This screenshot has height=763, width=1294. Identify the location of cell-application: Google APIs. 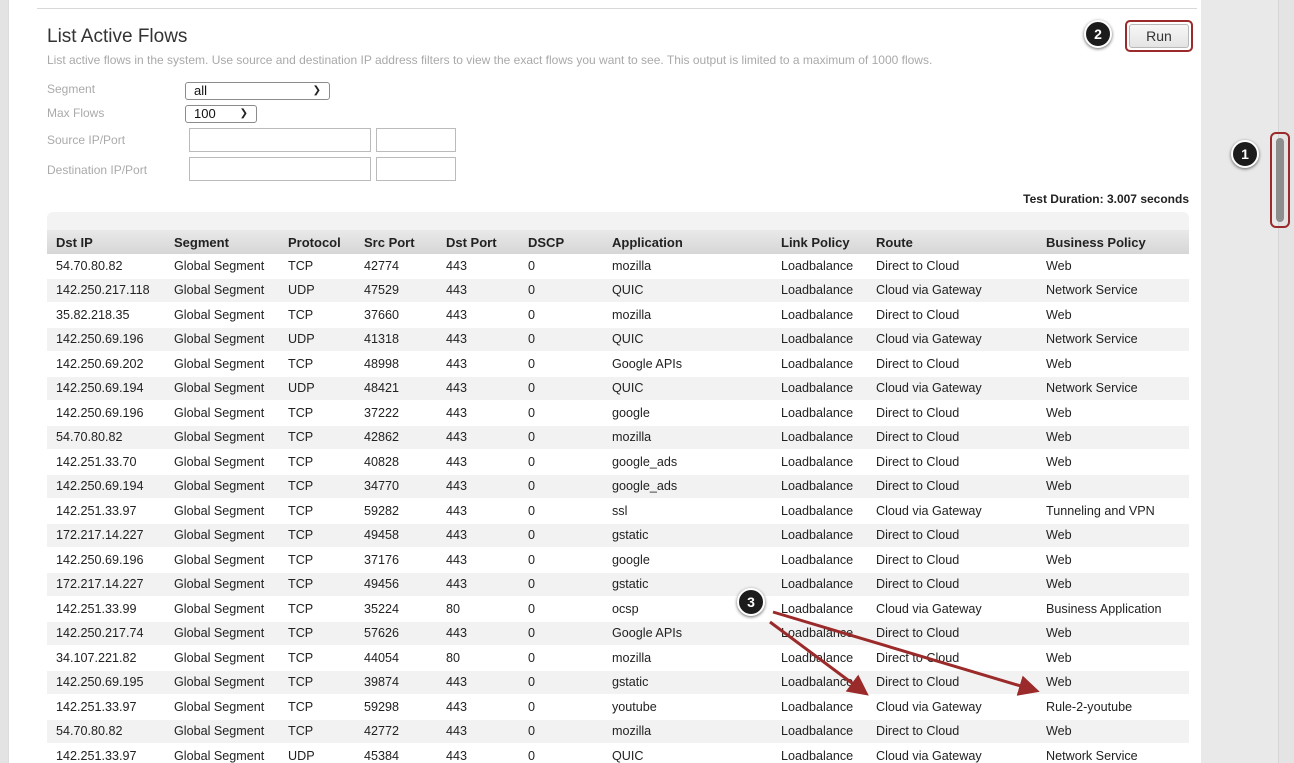
(687, 633).